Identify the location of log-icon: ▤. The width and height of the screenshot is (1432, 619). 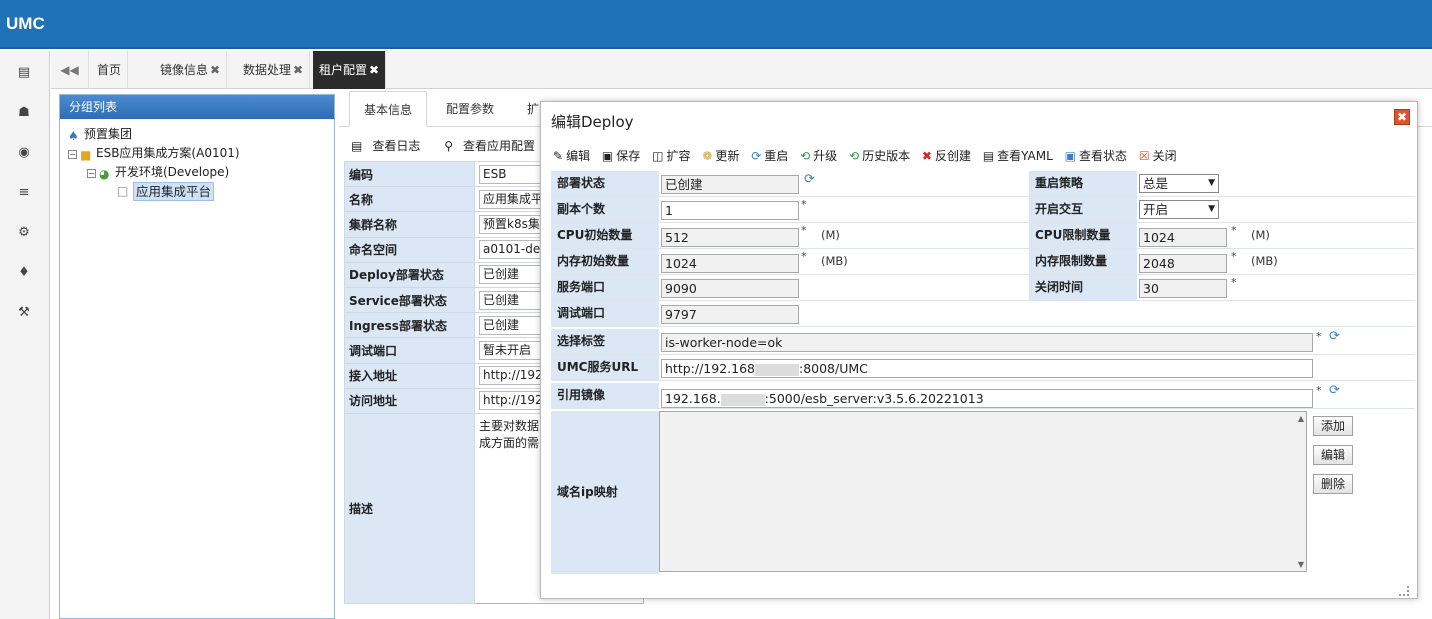
(357, 146).